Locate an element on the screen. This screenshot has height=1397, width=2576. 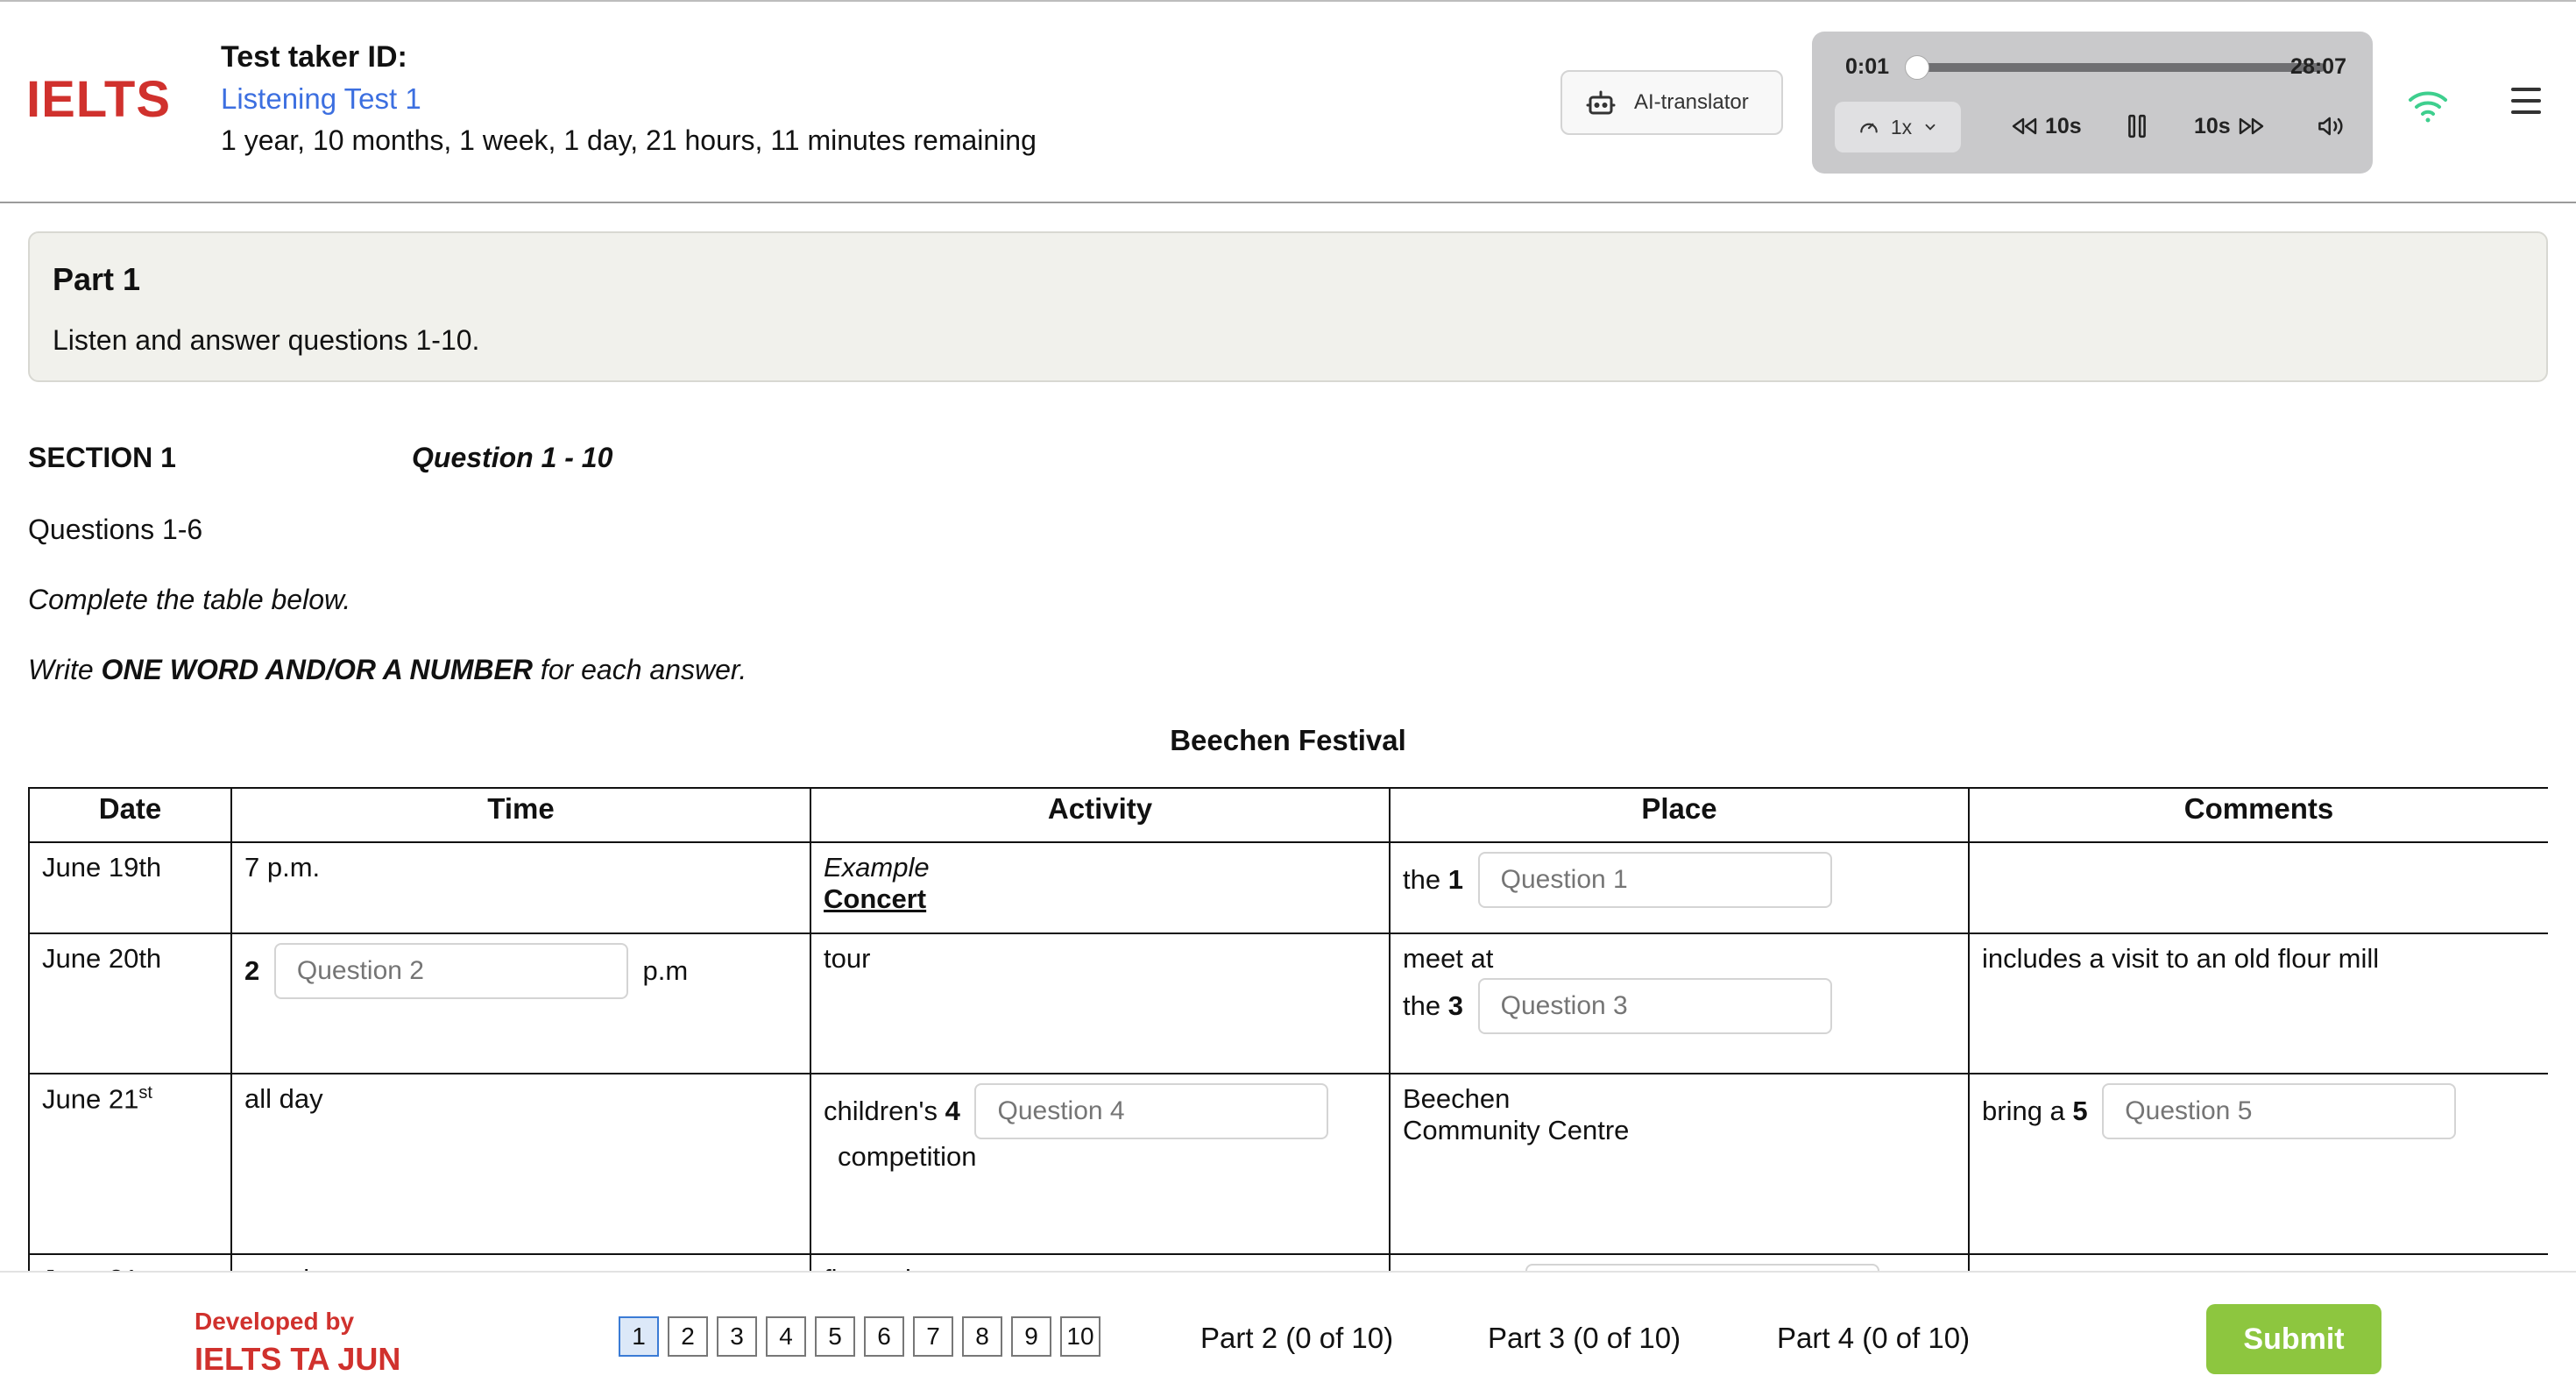
table-header: Place is located at coordinates (1679, 815).